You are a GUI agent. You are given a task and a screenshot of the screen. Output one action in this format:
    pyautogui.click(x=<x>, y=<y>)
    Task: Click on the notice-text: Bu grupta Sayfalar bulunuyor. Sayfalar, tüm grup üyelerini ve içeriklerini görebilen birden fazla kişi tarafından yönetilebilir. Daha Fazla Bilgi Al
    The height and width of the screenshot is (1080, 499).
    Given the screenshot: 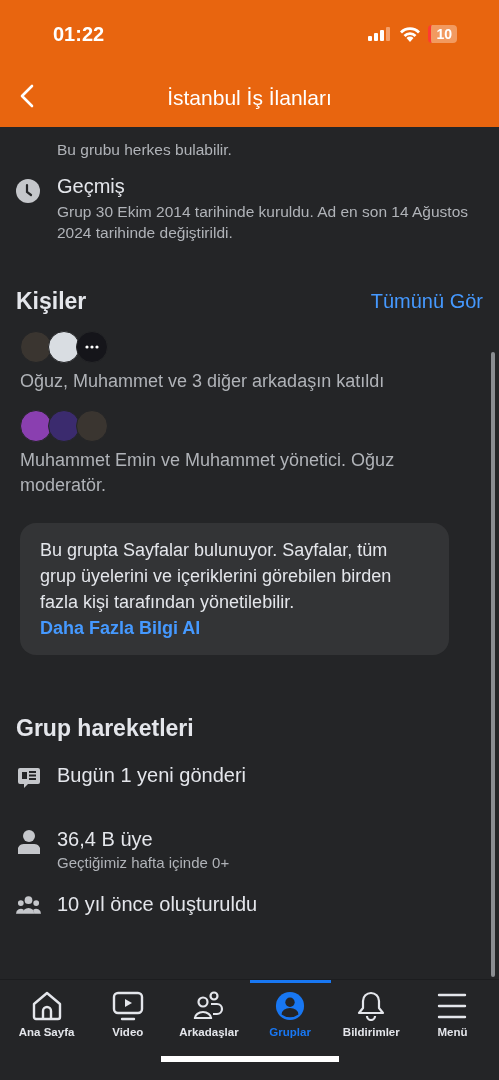 What is the action you would take?
    pyautogui.click(x=216, y=589)
    